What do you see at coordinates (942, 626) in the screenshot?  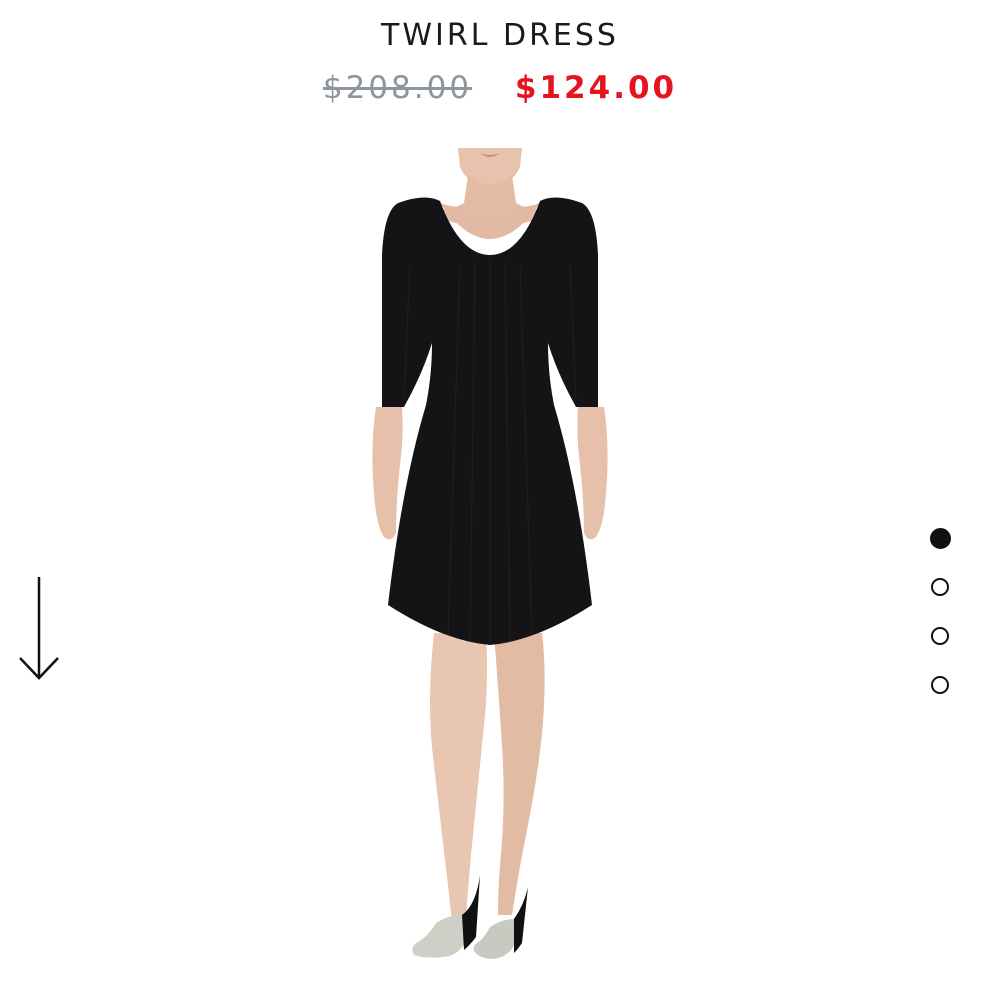 I see `carousel-dots` at bounding box center [942, 626].